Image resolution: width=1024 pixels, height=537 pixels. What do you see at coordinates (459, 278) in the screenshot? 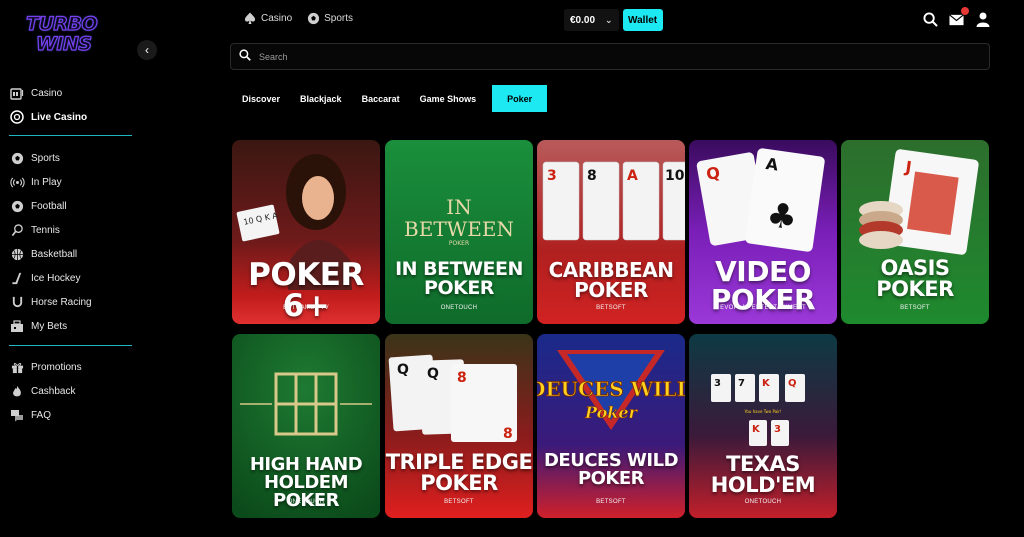
I see `game-title: IN BETWEEN POKER` at bounding box center [459, 278].